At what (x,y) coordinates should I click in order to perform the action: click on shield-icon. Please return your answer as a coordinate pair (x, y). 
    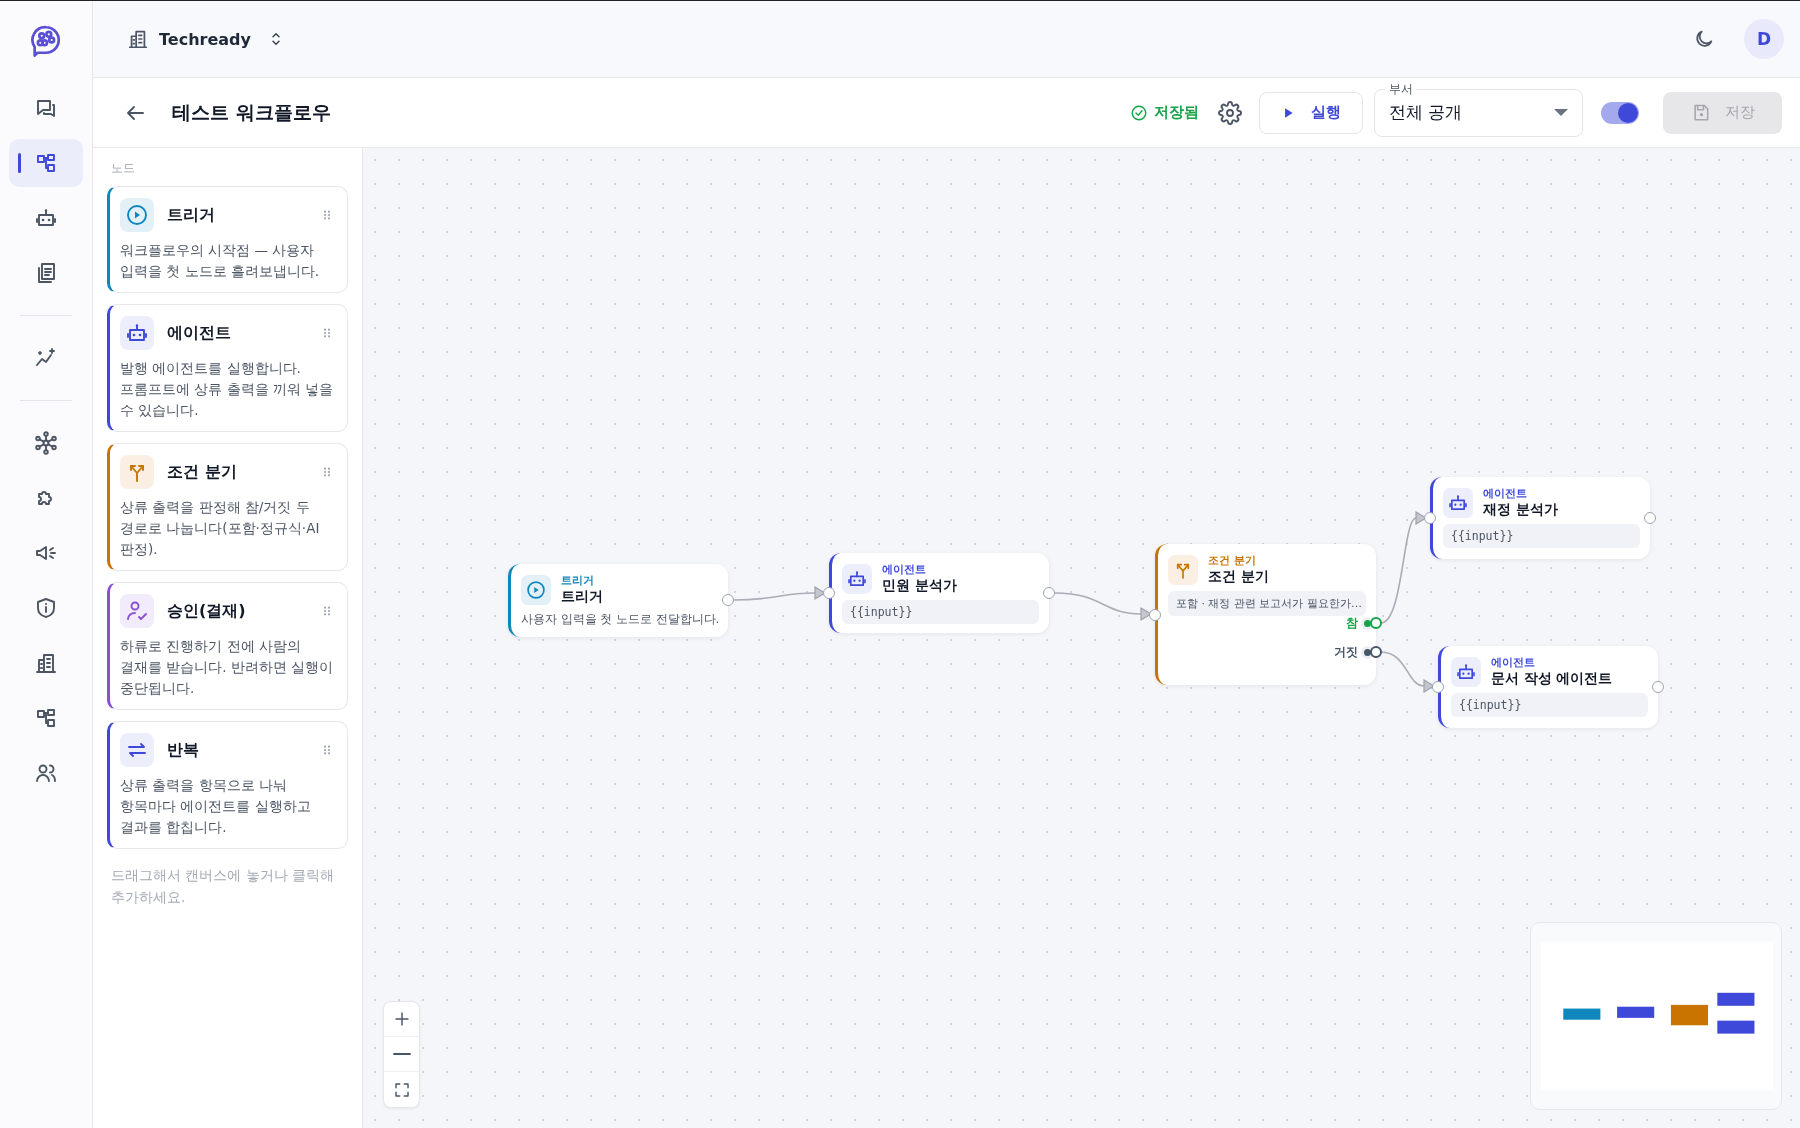
    Looking at the image, I should click on (46, 608).